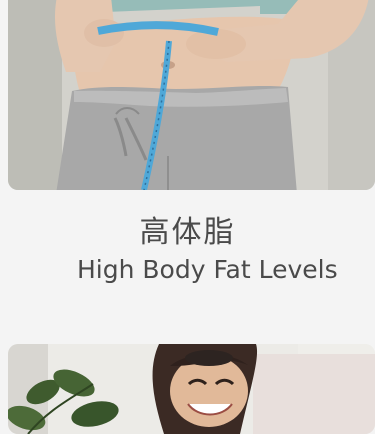 The height and width of the screenshot is (434, 375). I want to click on card-title-en: High Body Fat Levels, so click(207, 269).